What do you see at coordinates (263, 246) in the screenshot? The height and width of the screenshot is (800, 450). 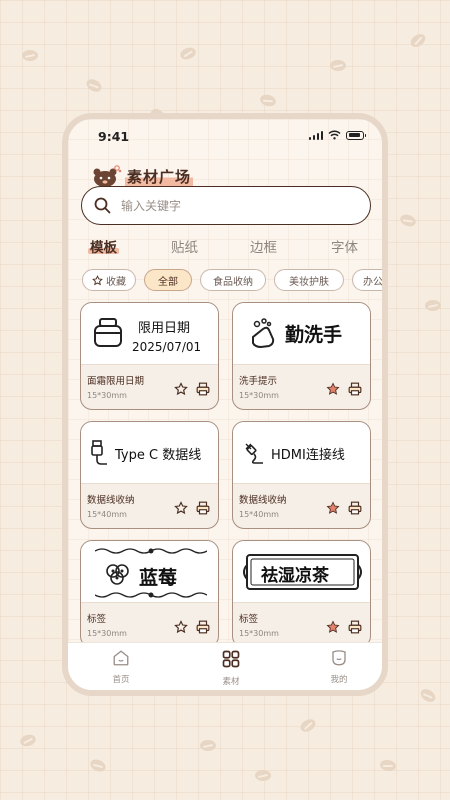 I see `tab-borders: 边框` at bounding box center [263, 246].